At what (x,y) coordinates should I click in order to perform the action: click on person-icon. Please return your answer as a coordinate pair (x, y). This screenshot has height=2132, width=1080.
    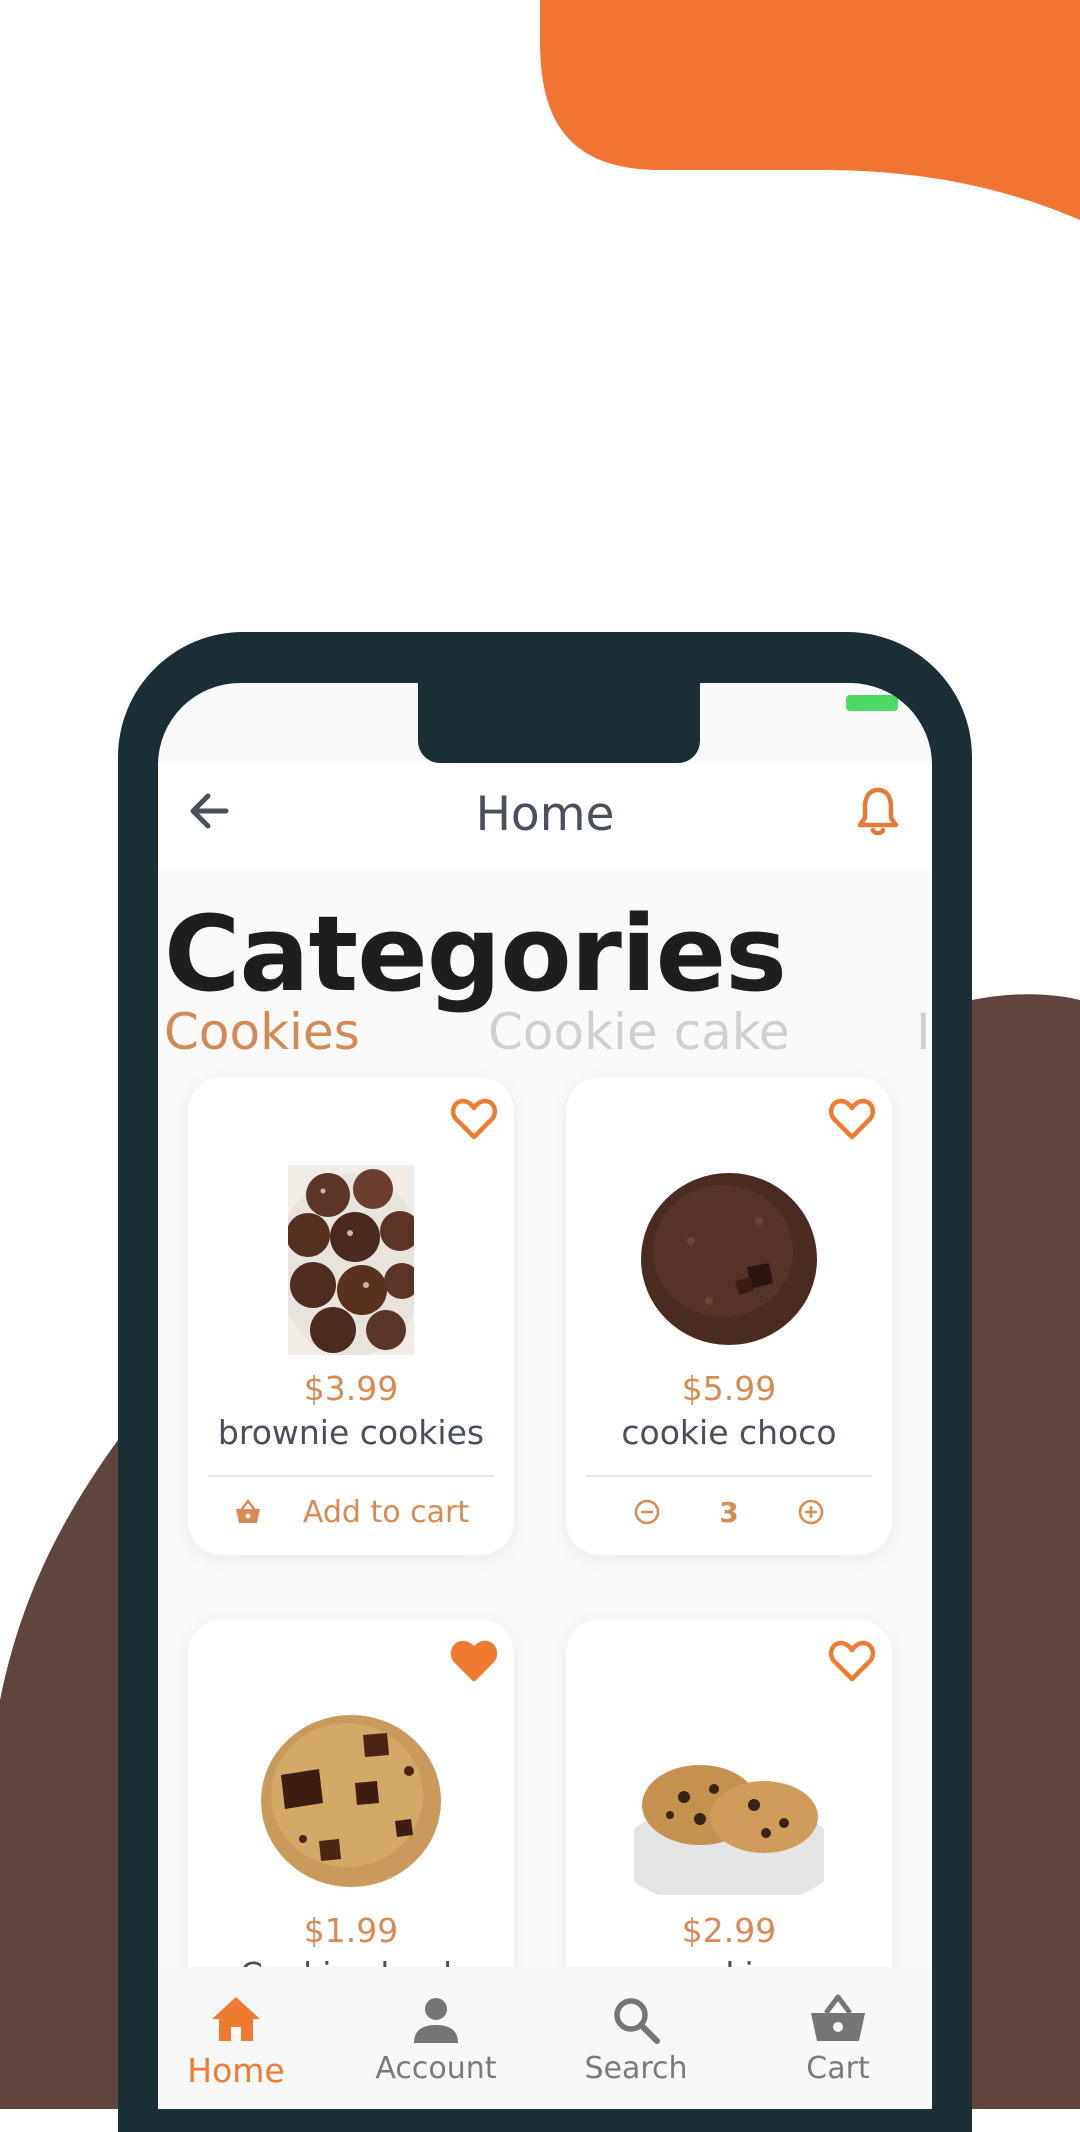
    Looking at the image, I should click on (436, 2020).